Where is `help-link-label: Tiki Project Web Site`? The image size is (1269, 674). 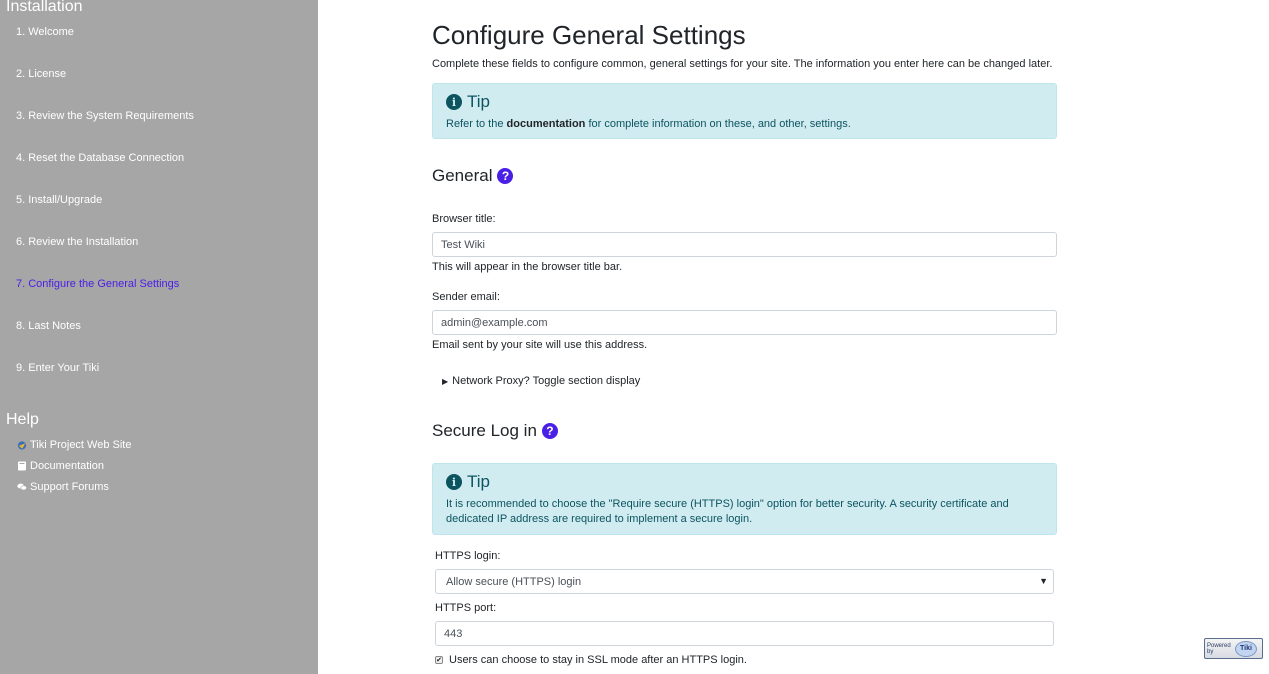
help-link-label: Tiki Project Web Site is located at coordinates (81, 445).